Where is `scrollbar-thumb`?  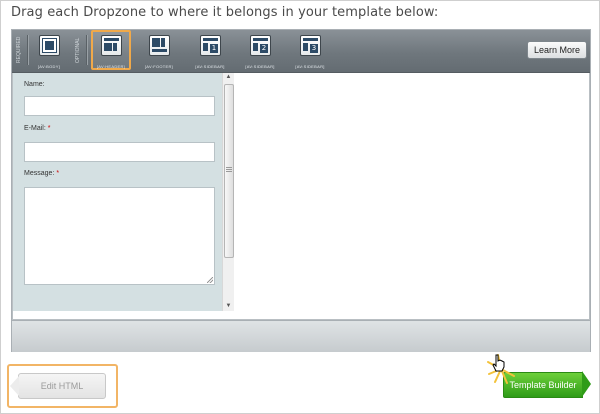 scrollbar-thumb is located at coordinates (229, 171).